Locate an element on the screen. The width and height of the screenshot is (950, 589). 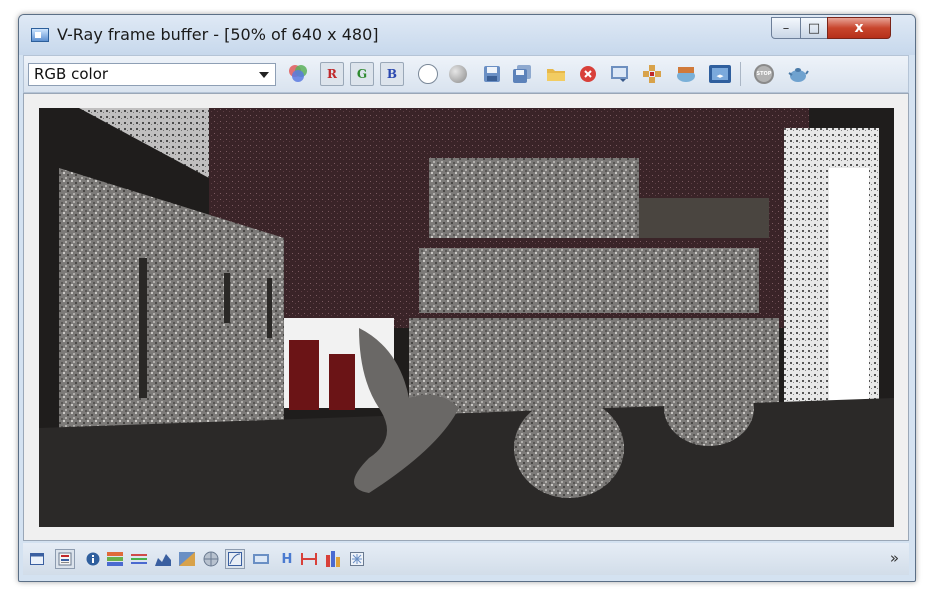
lut-button is located at coordinates (261, 559).